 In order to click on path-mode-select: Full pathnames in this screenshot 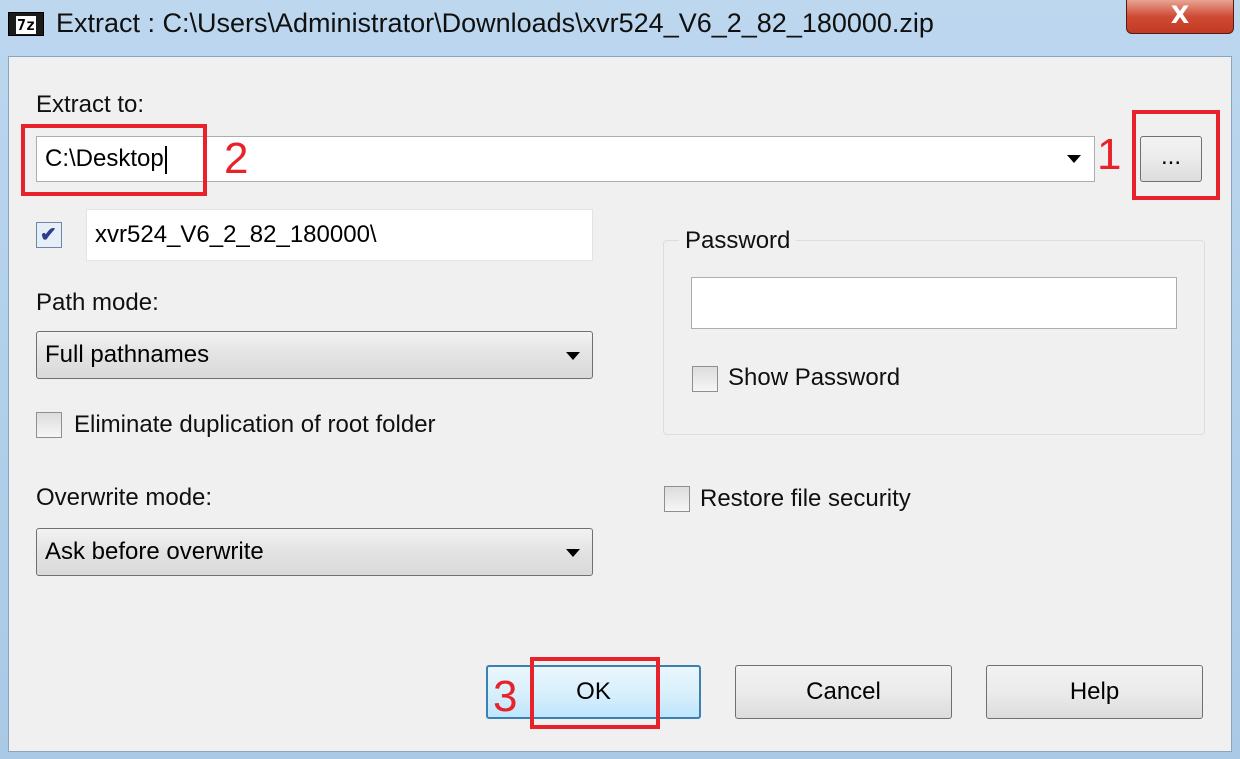, I will do `click(314, 355)`.